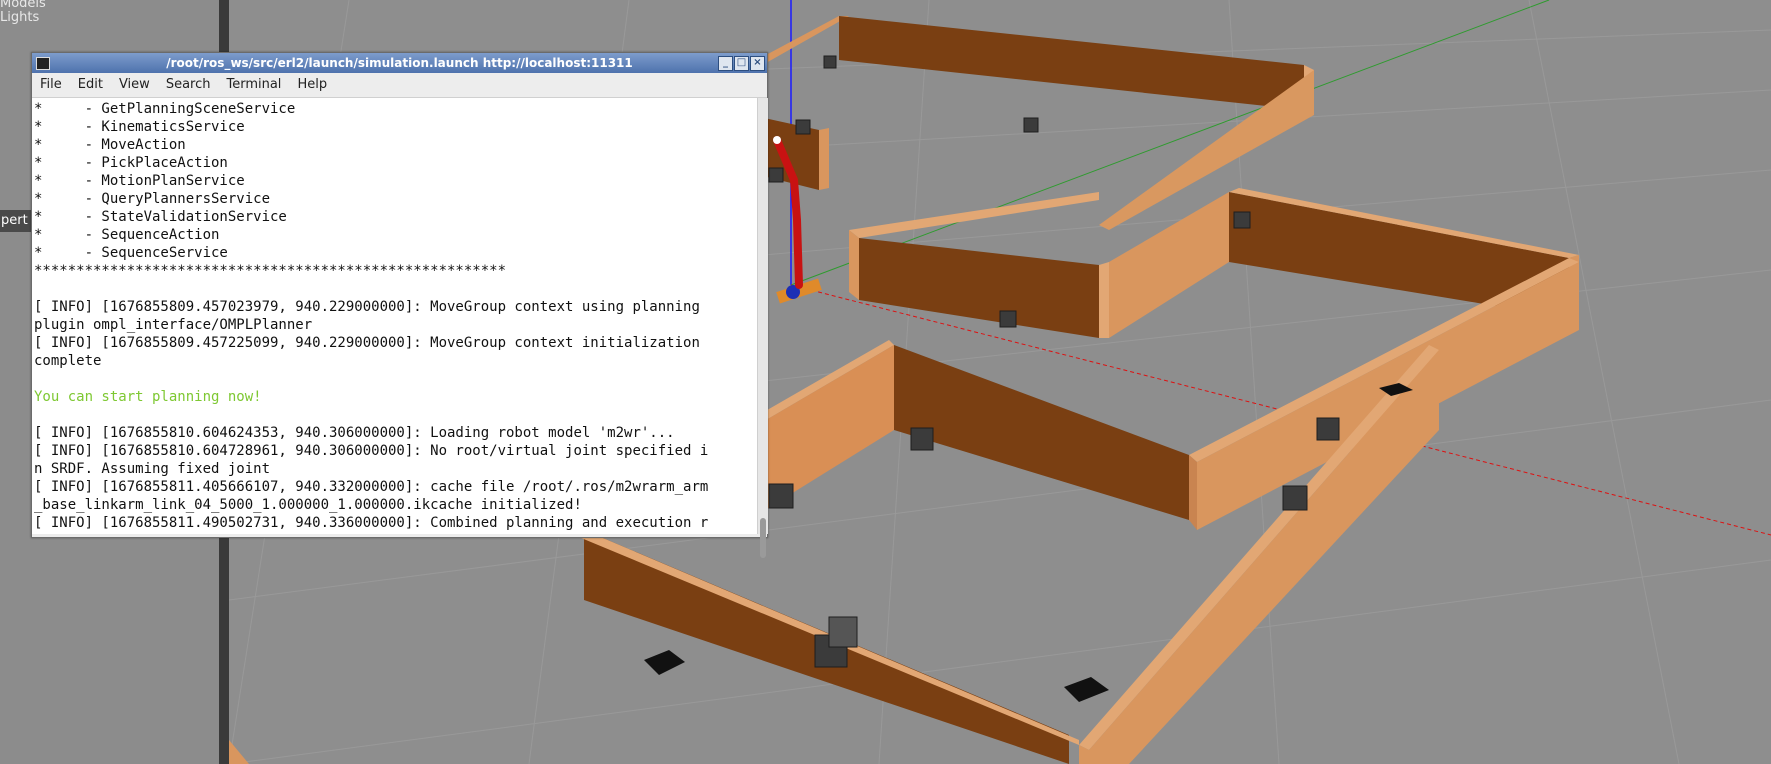 This screenshot has height=764, width=1771. I want to click on terminal-line: * - PickPlaceAction, so click(131, 163).